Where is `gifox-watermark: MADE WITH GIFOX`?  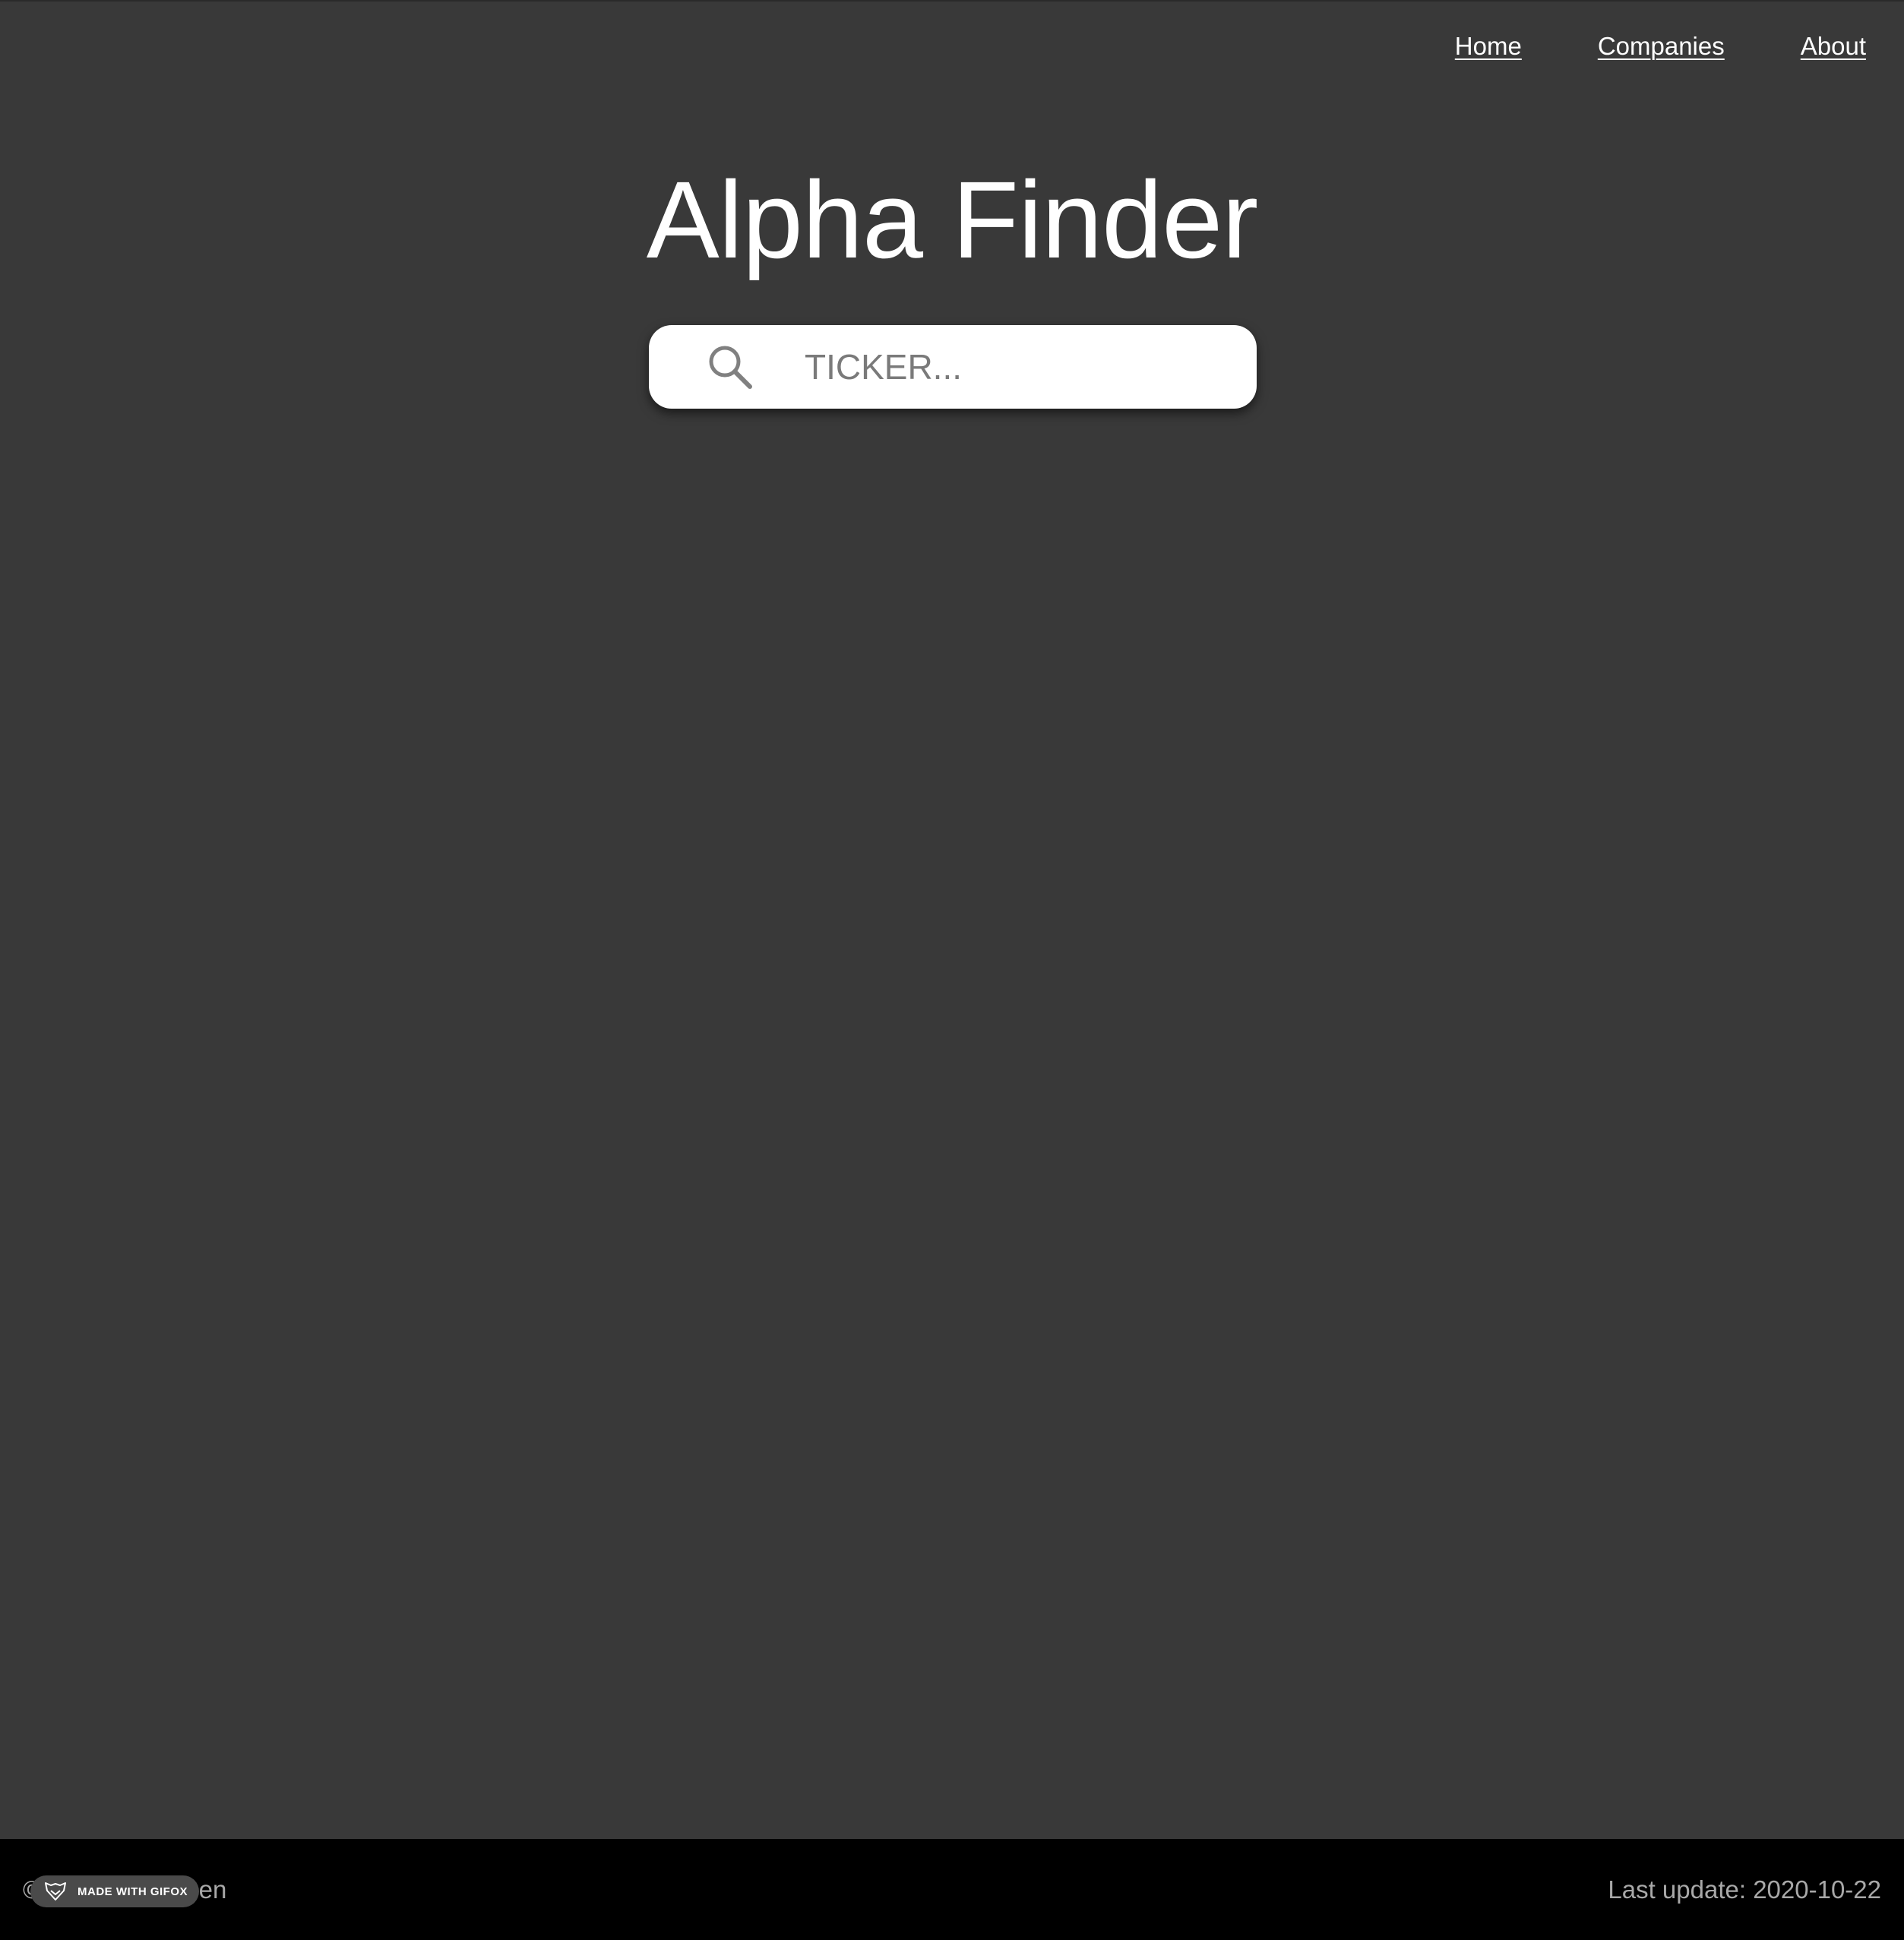 gifox-watermark: MADE WITH GIFOX is located at coordinates (114, 1891).